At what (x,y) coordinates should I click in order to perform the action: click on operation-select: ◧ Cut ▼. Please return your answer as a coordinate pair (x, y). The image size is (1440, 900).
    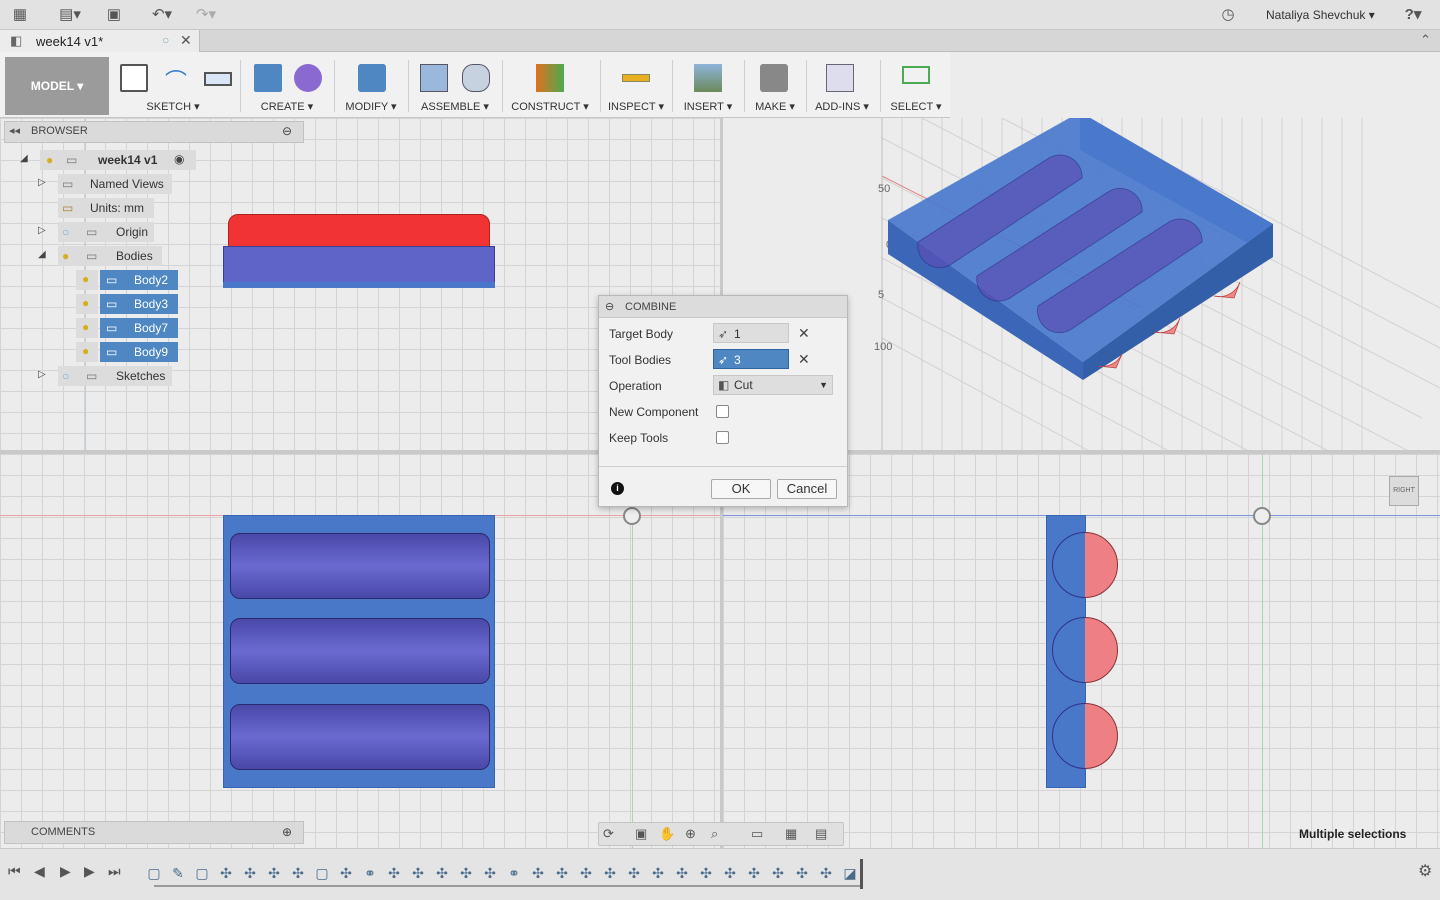
    Looking at the image, I should click on (773, 385).